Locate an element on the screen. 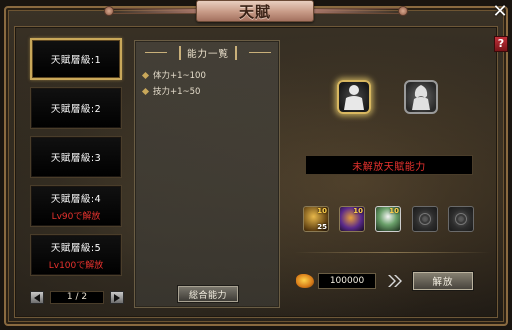 This screenshot has width=512, height=330. stat-name: 技力+1~50 is located at coordinates (177, 92).